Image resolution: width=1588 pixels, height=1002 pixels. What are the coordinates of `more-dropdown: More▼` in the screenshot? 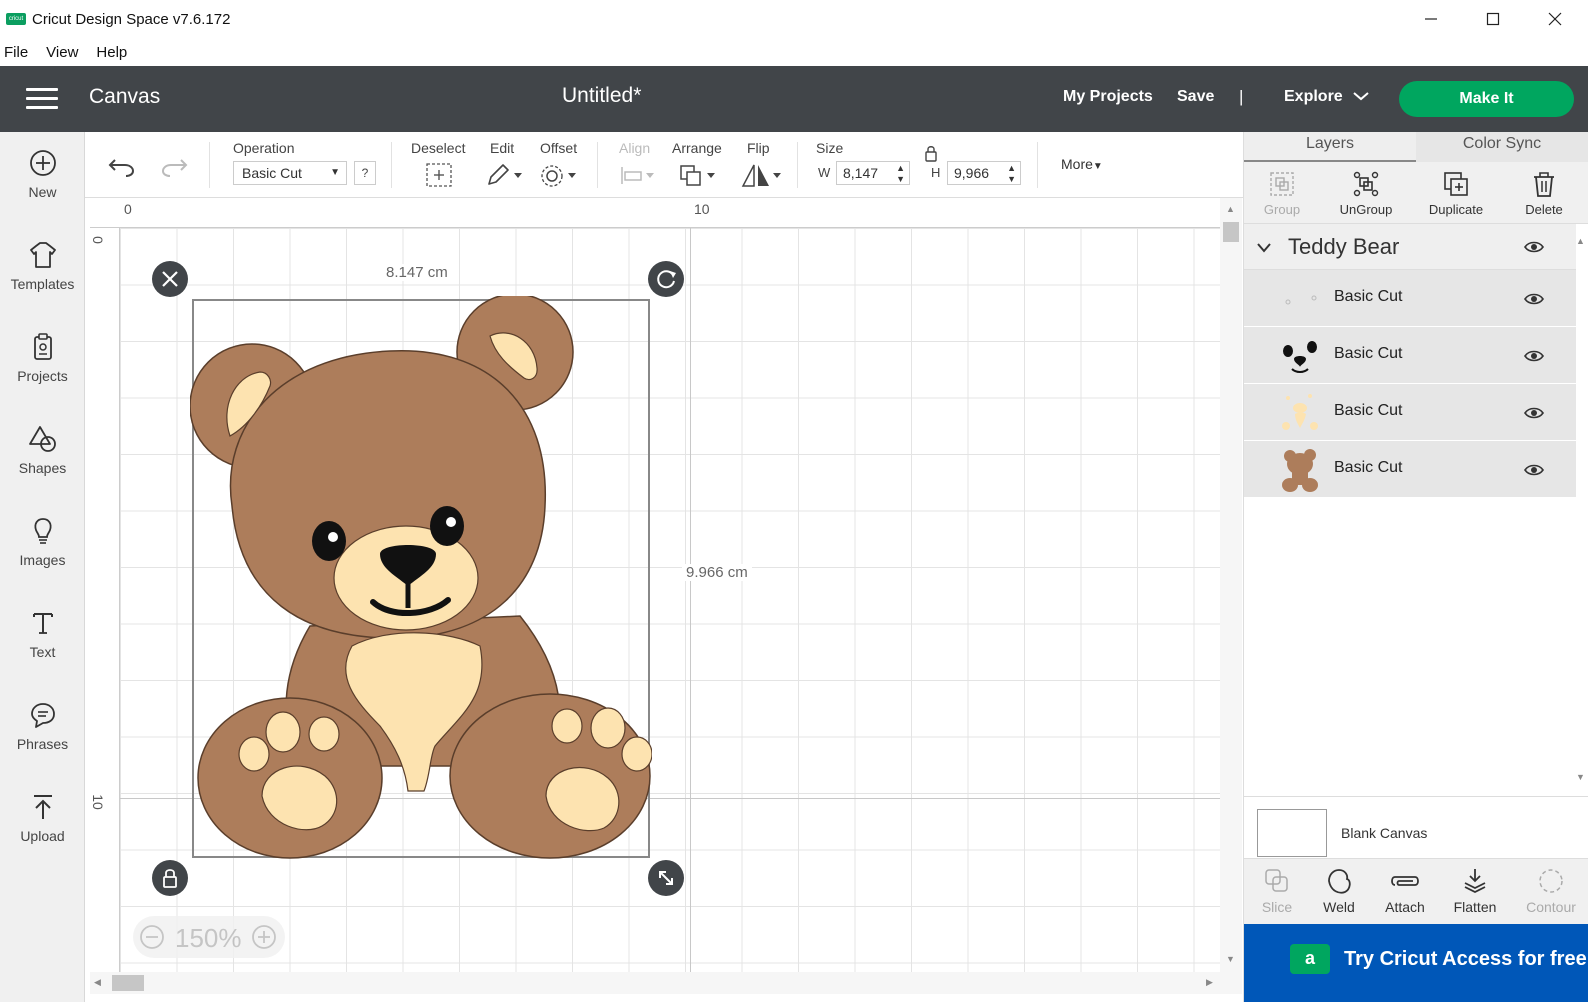 It's located at (1082, 164).